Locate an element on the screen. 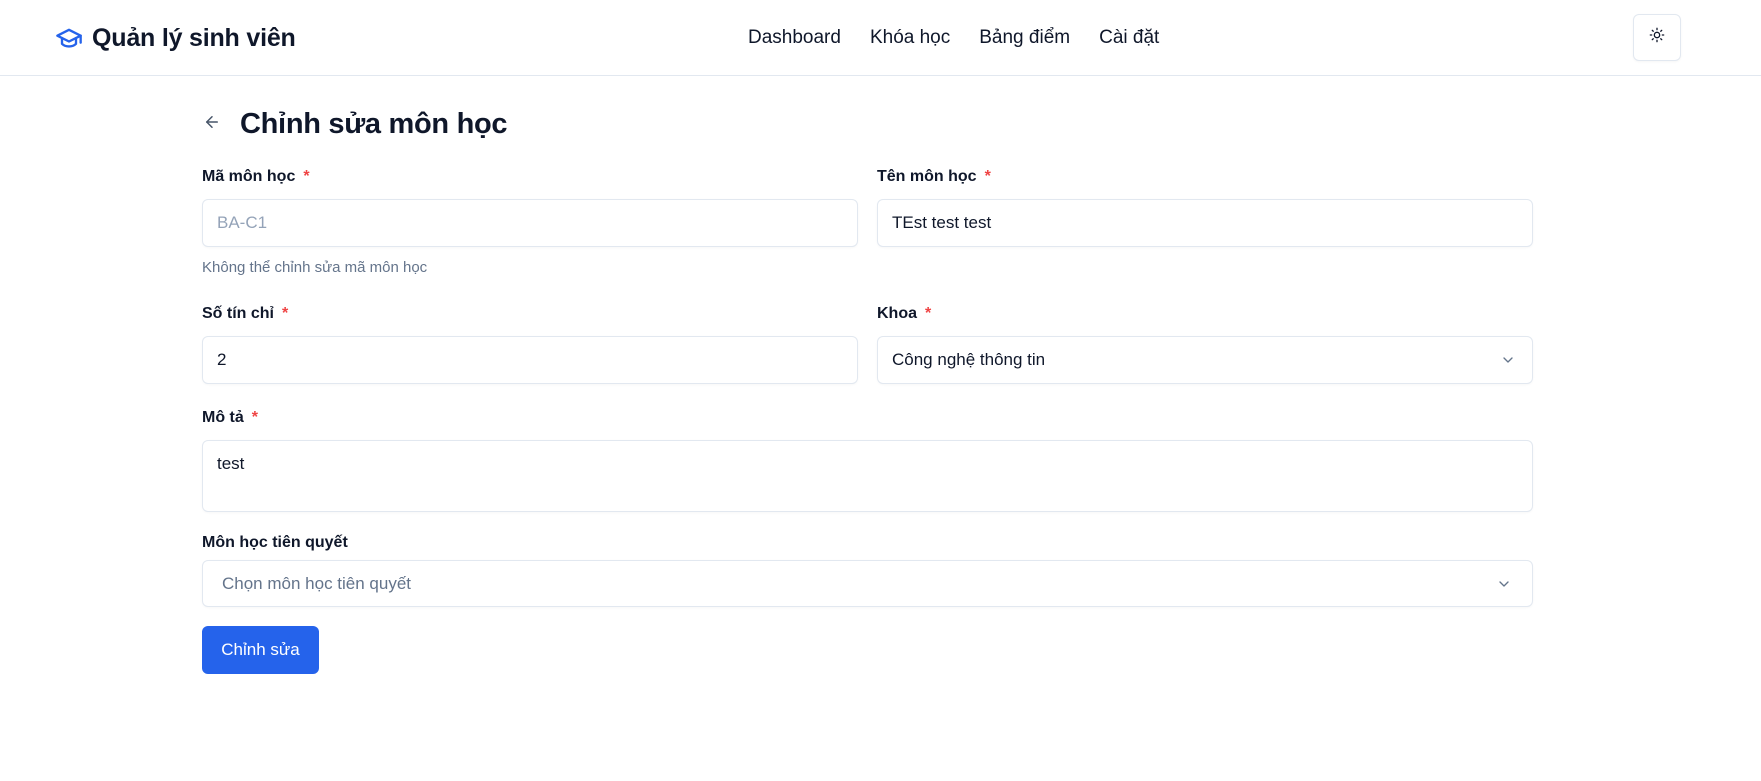  description-textarea: test is located at coordinates (867, 476).